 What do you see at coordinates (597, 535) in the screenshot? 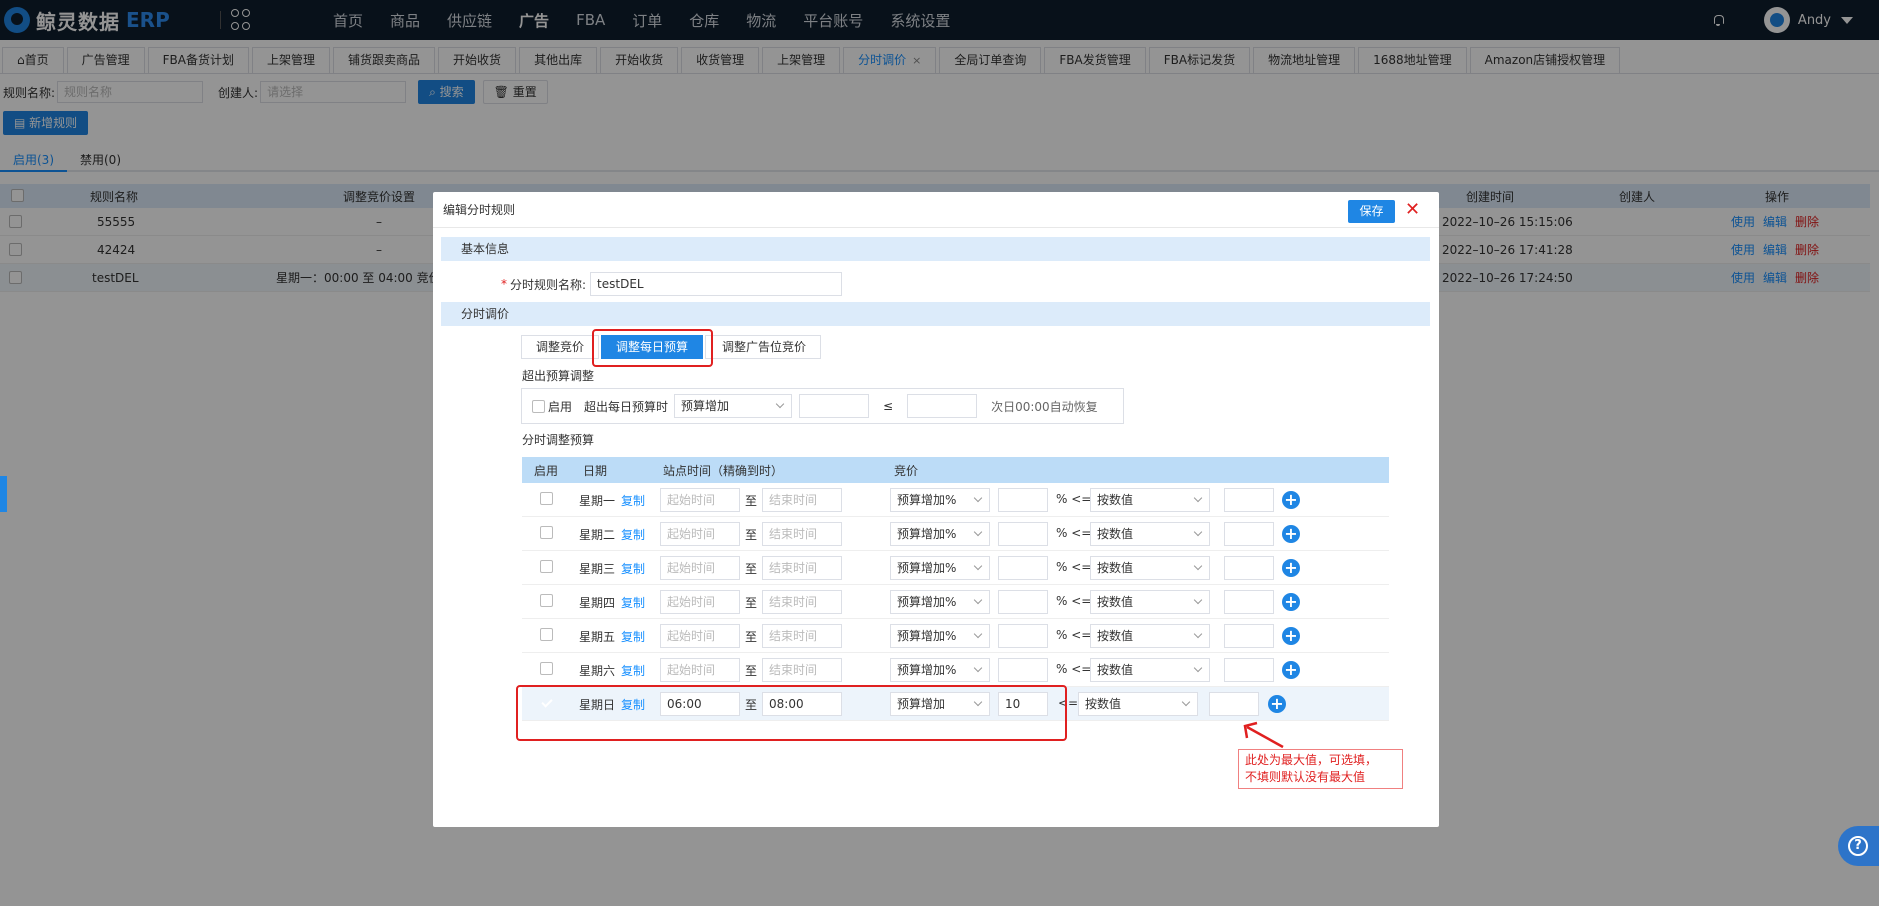
I see `day-label: 星期二` at bounding box center [597, 535].